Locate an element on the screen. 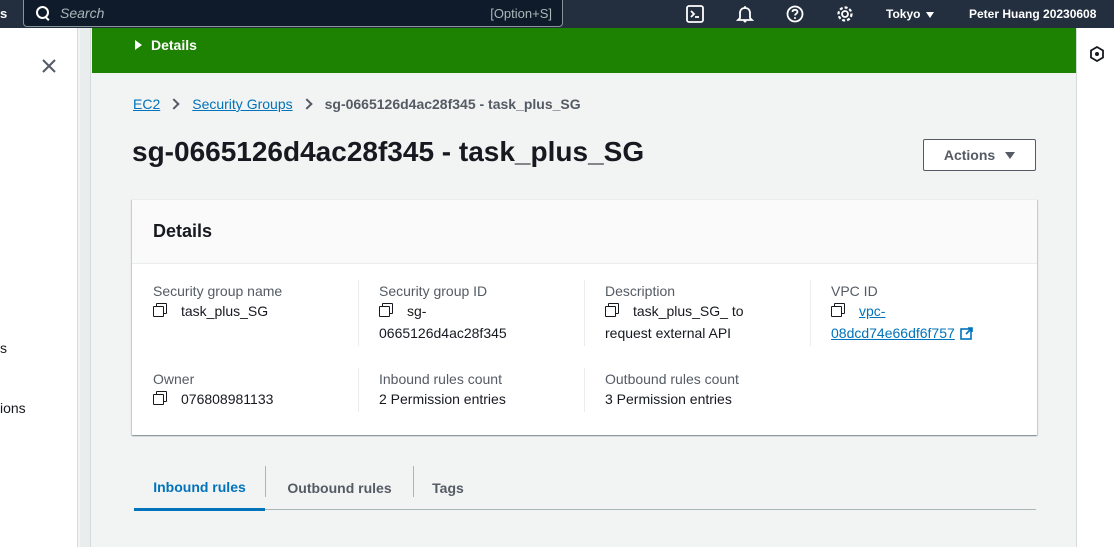  field-value: task_plus_SG_ to is located at coordinates (688, 311).